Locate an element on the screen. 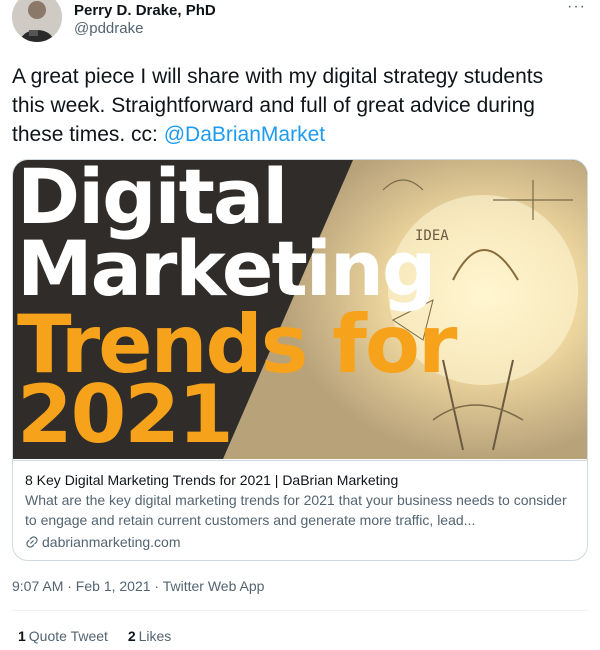  likes-stat: 2 Likes is located at coordinates (149, 636).